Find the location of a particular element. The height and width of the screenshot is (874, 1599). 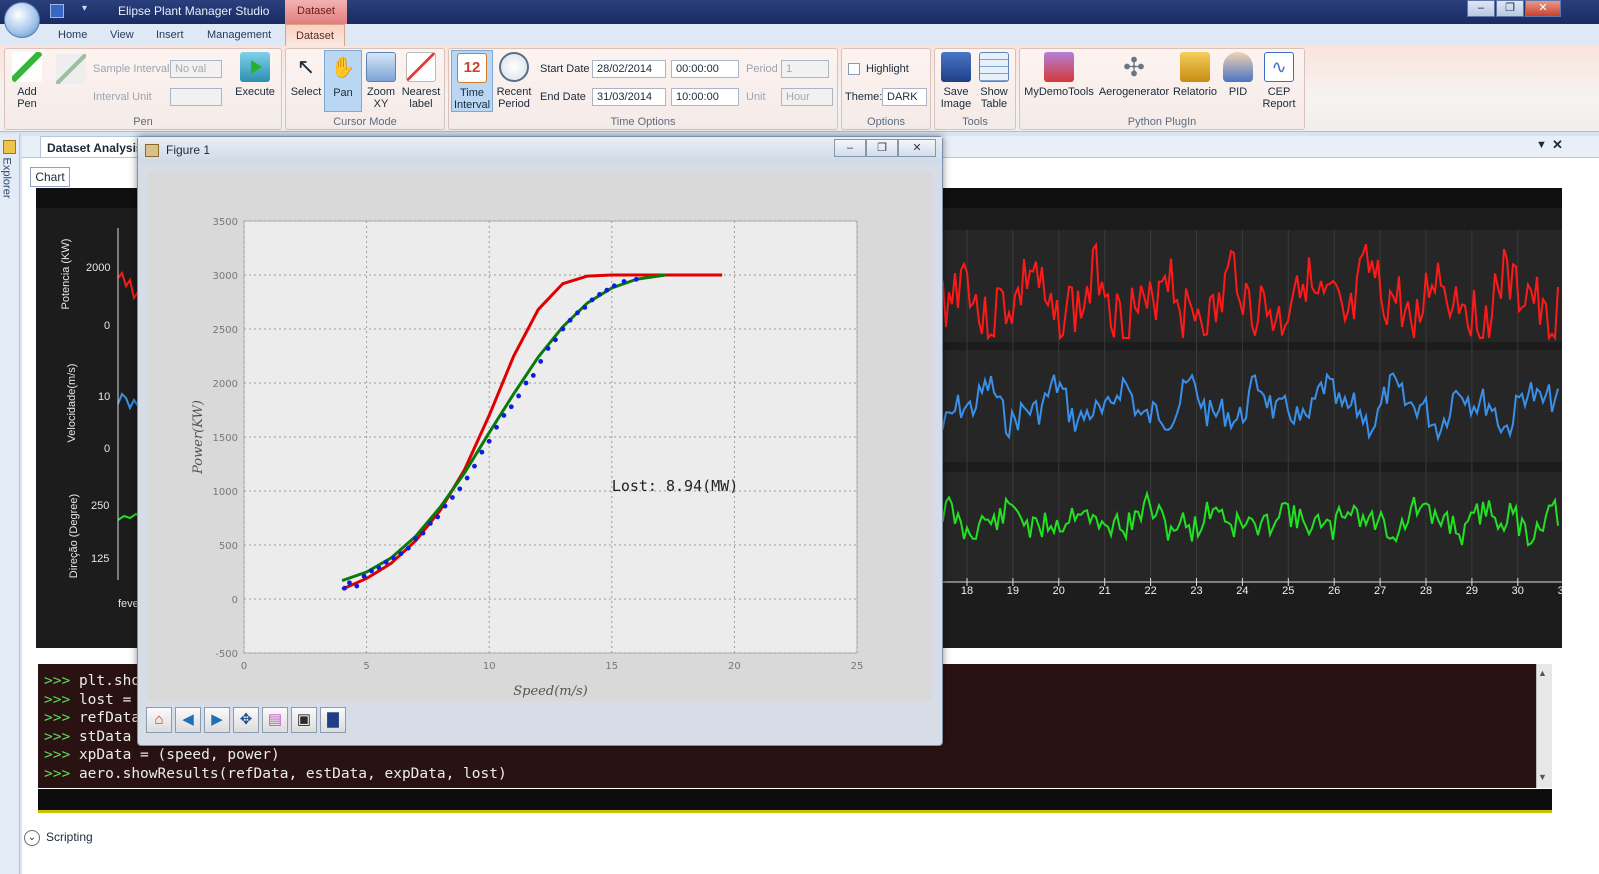

forward-icon: ▶ is located at coordinates (217, 720).